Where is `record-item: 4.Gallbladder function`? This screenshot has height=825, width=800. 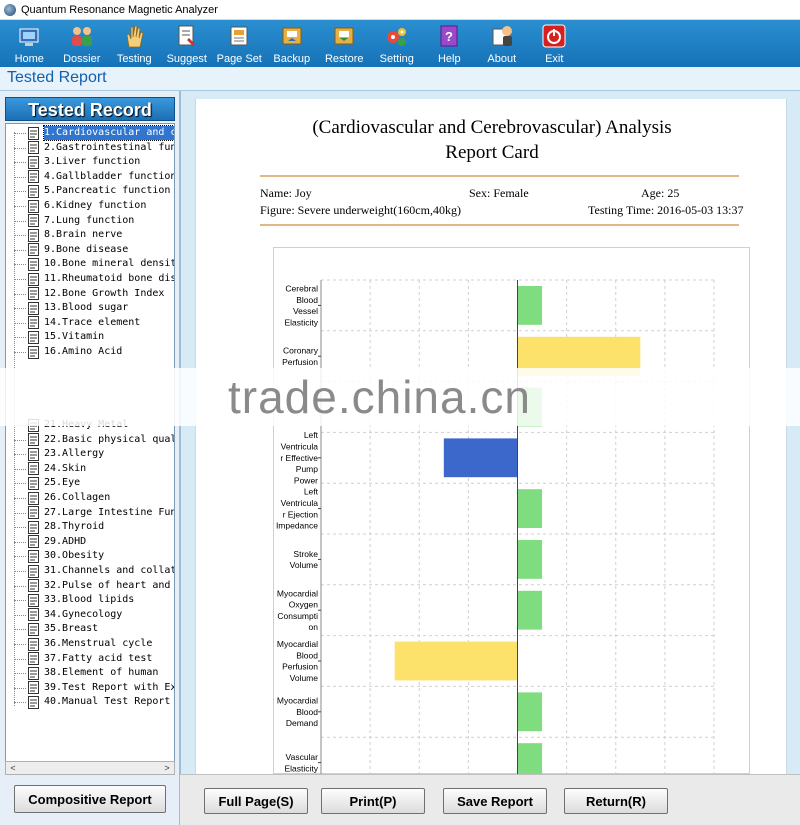
record-item: 4.Gallbladder function is located at coordinates (90, 177).